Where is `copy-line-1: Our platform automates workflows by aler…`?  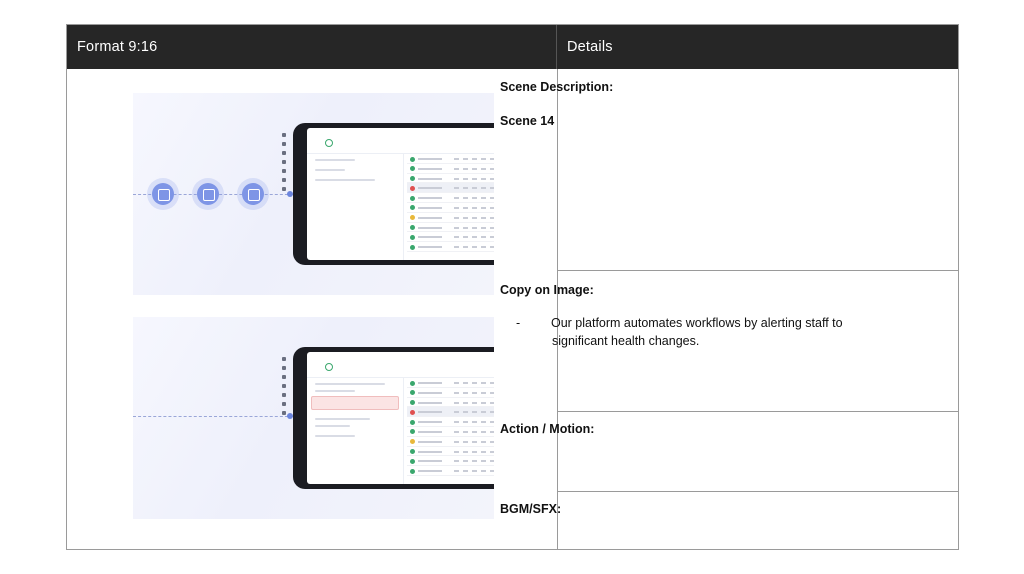 copy-line-1: Our platform automates workflows by aler… is located at coordinates (697, 323).